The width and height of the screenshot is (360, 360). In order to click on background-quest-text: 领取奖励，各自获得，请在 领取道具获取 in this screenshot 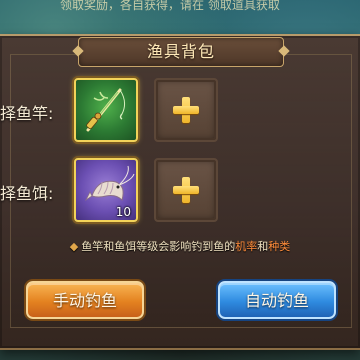, I will do `click(170, 6)`.